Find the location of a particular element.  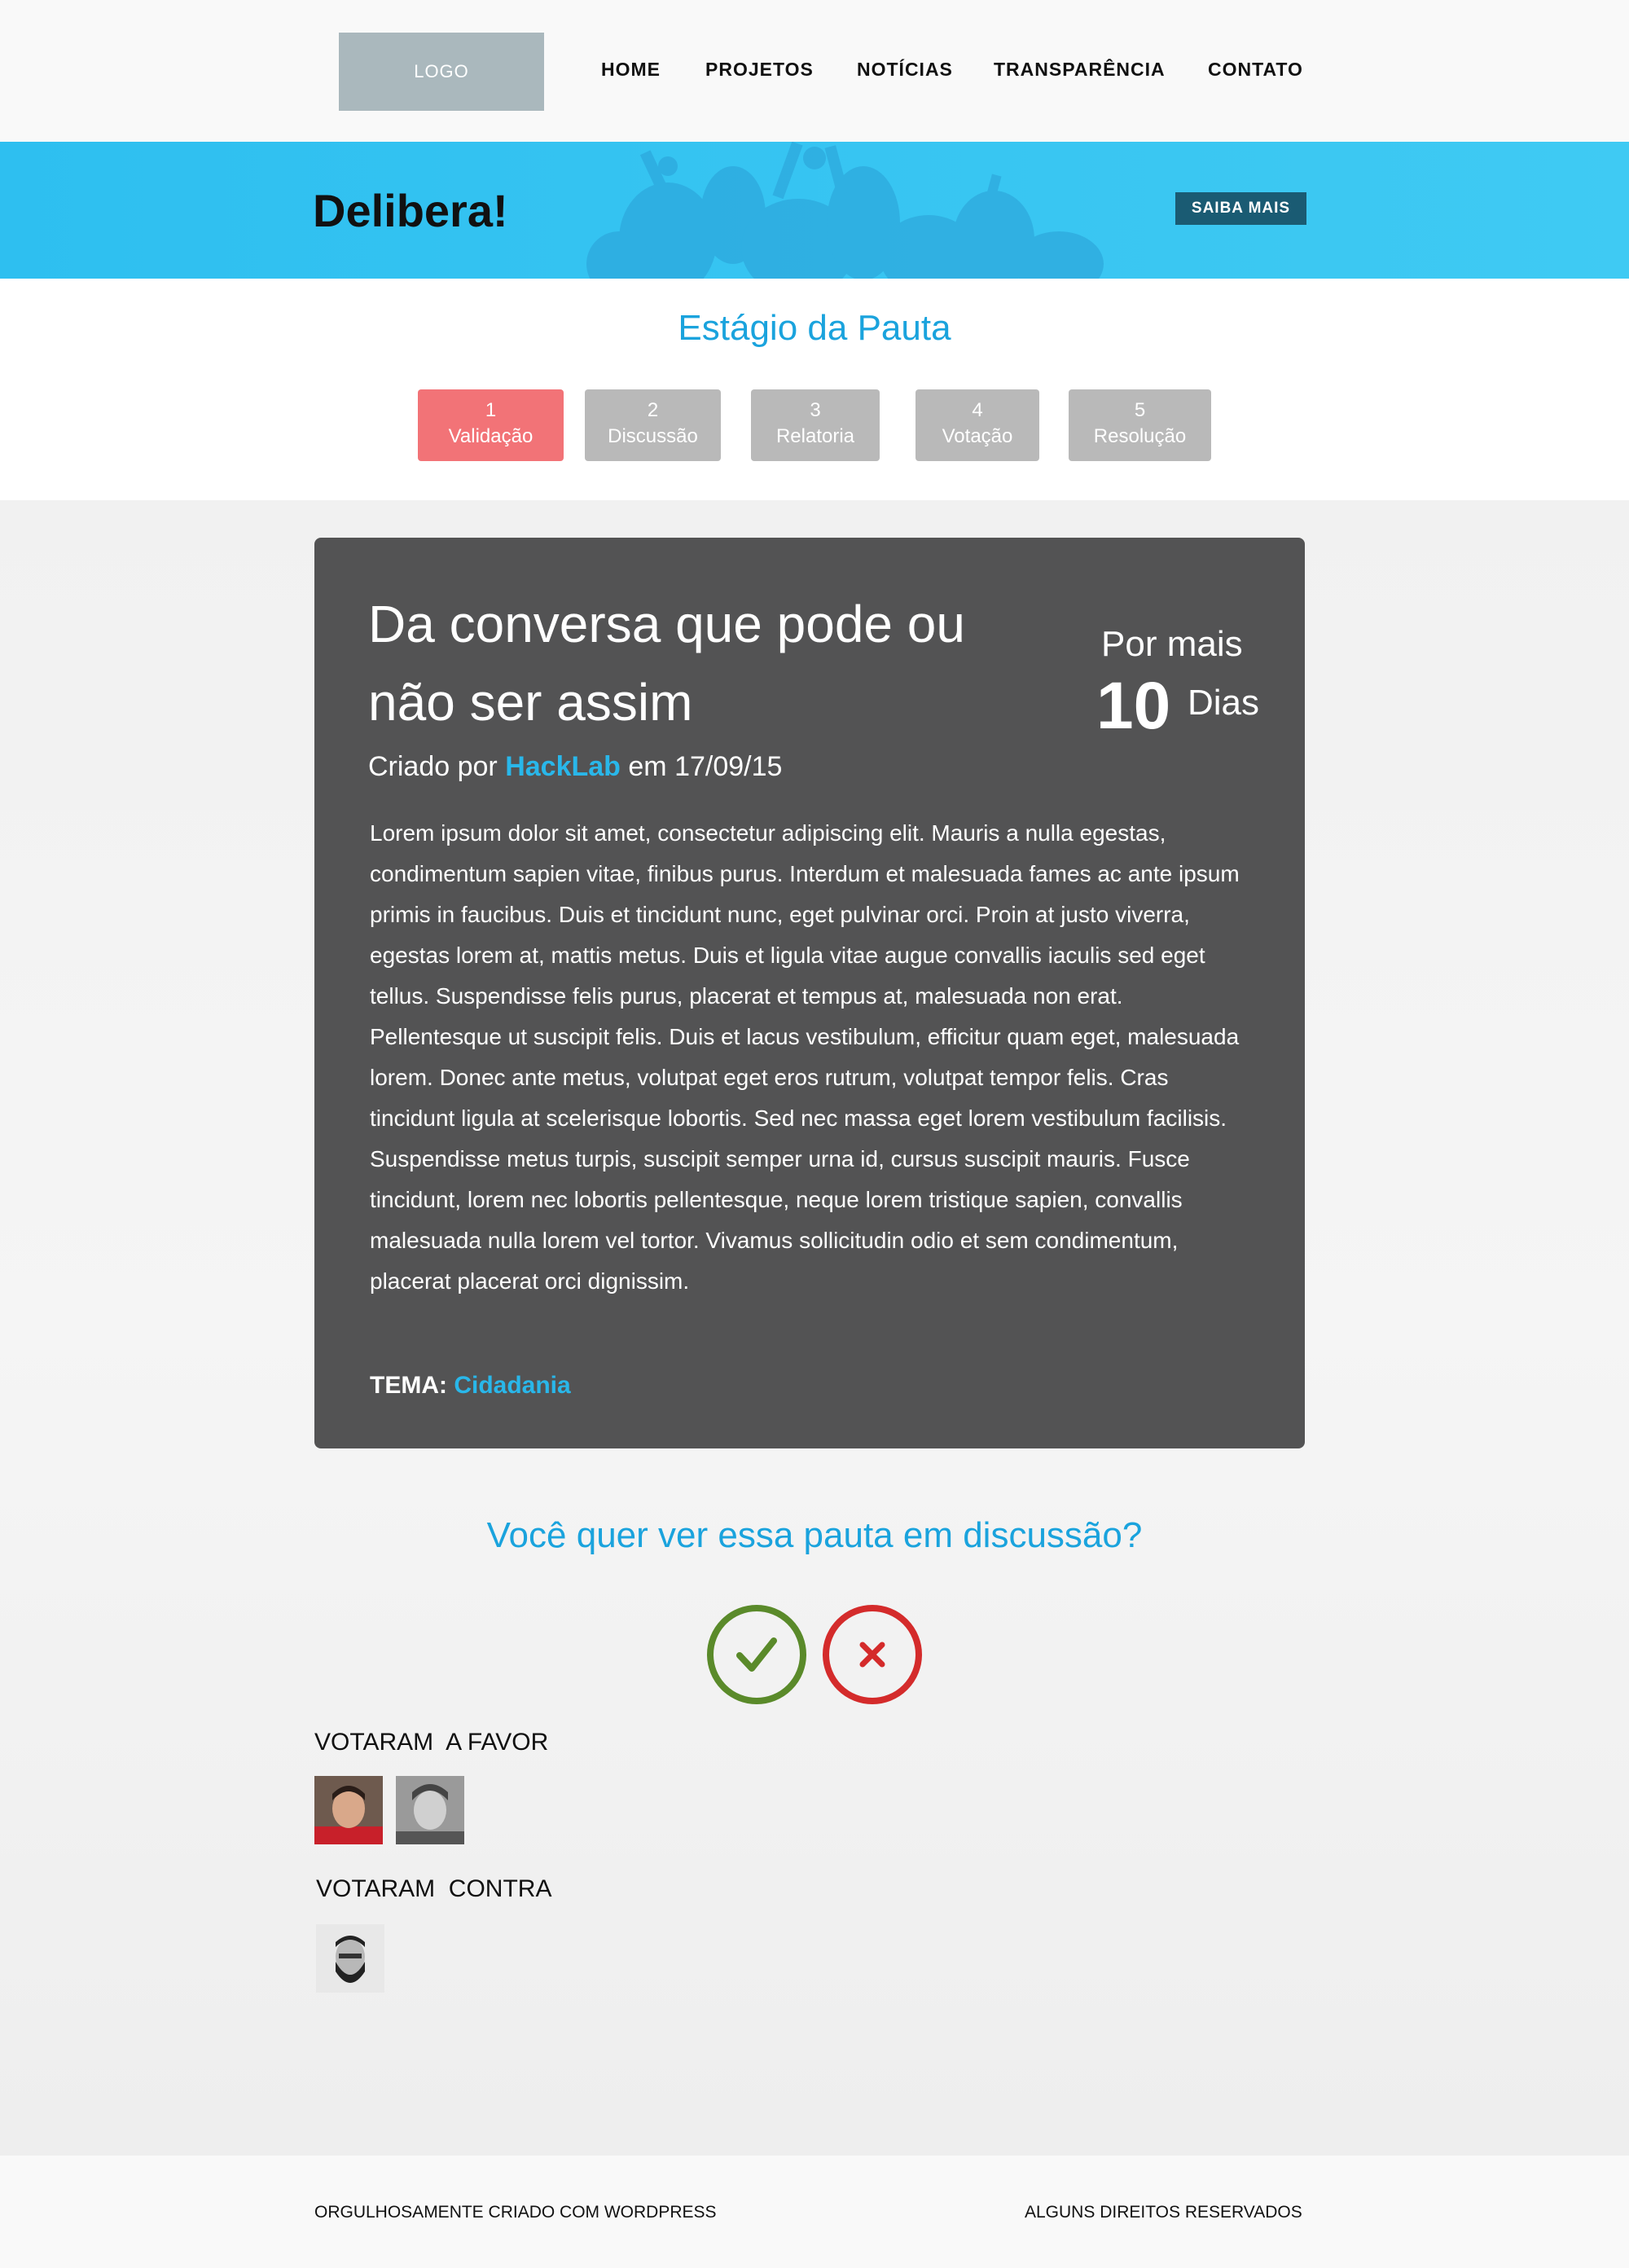

counter-value: 10 is located at coordinates (1133, 706).